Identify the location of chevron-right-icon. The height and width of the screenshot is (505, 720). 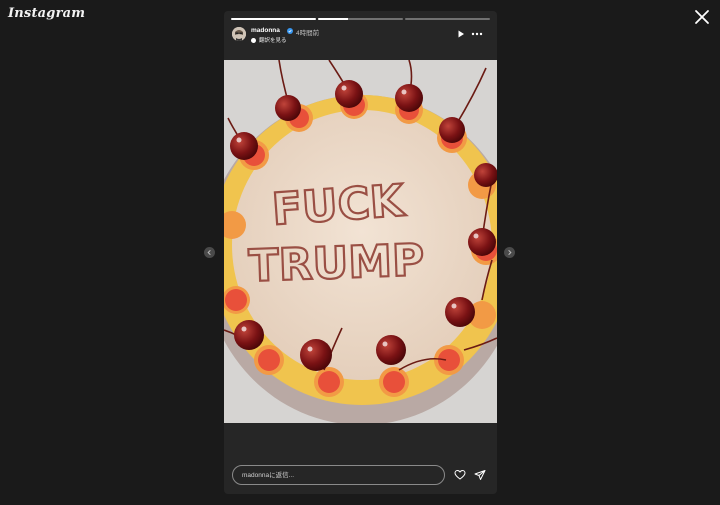
(510, 252).